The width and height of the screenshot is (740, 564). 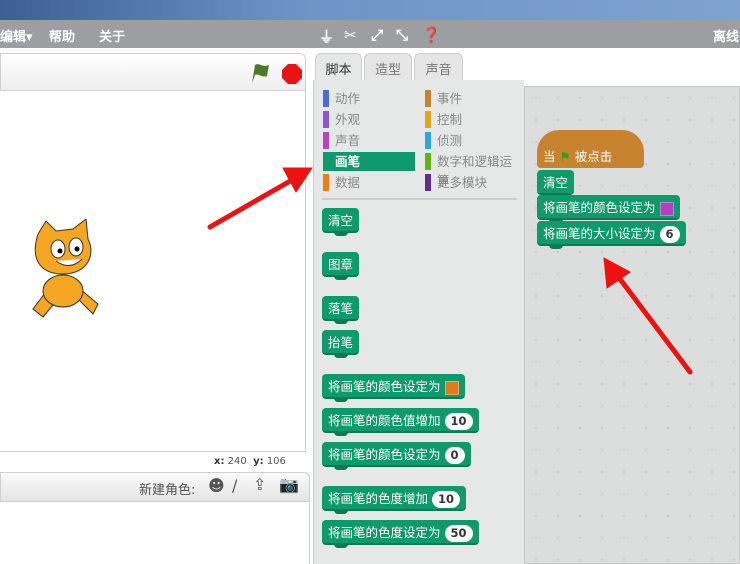 I want to click on green-flag-icon, so click(x=260, y=73).